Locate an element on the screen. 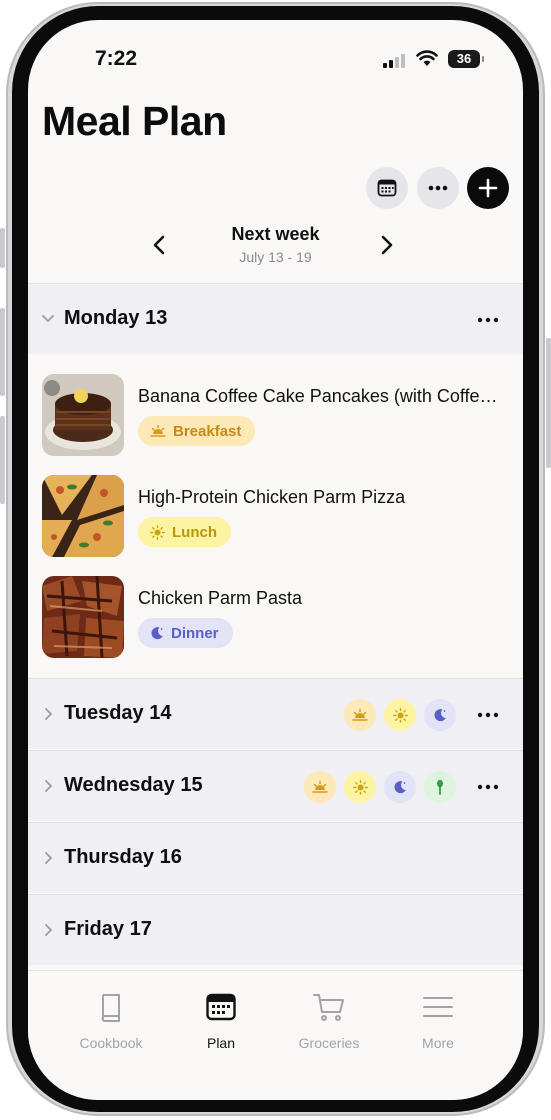 This screenshot has height=1120, width=551. tab-label: Plan is located at coordinates (221, 1043).